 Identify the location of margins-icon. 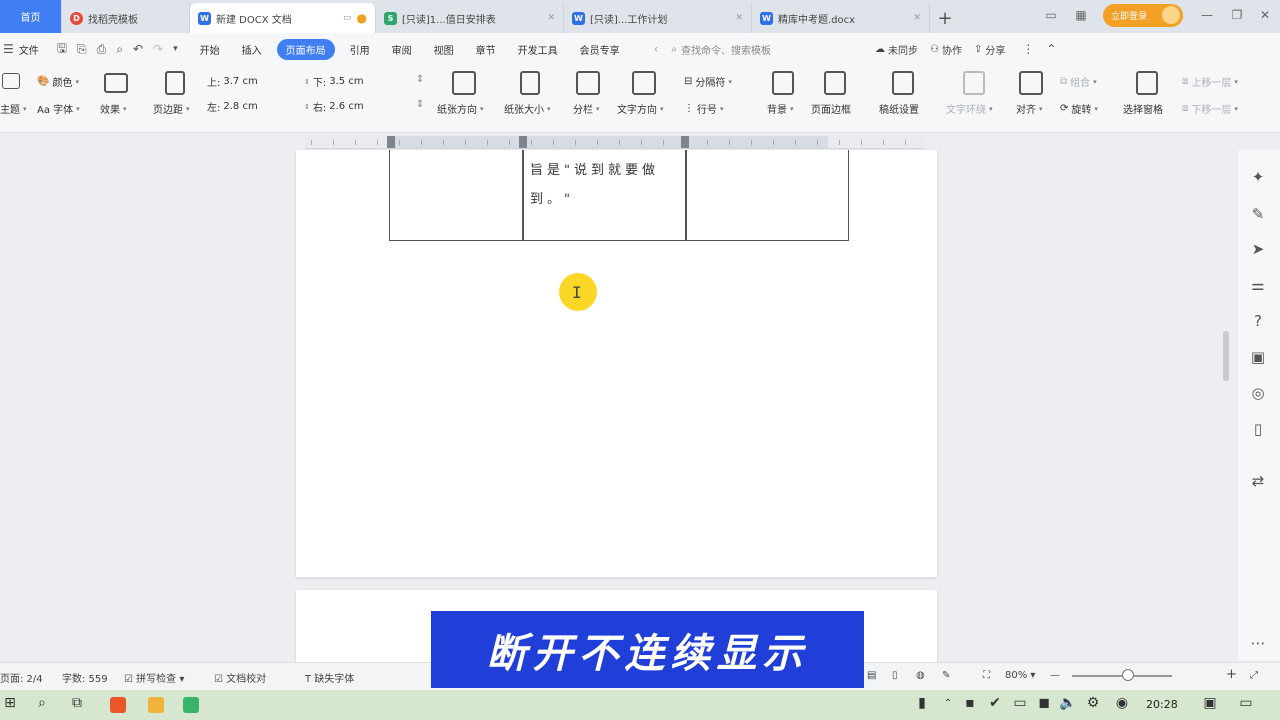
(175, 83).